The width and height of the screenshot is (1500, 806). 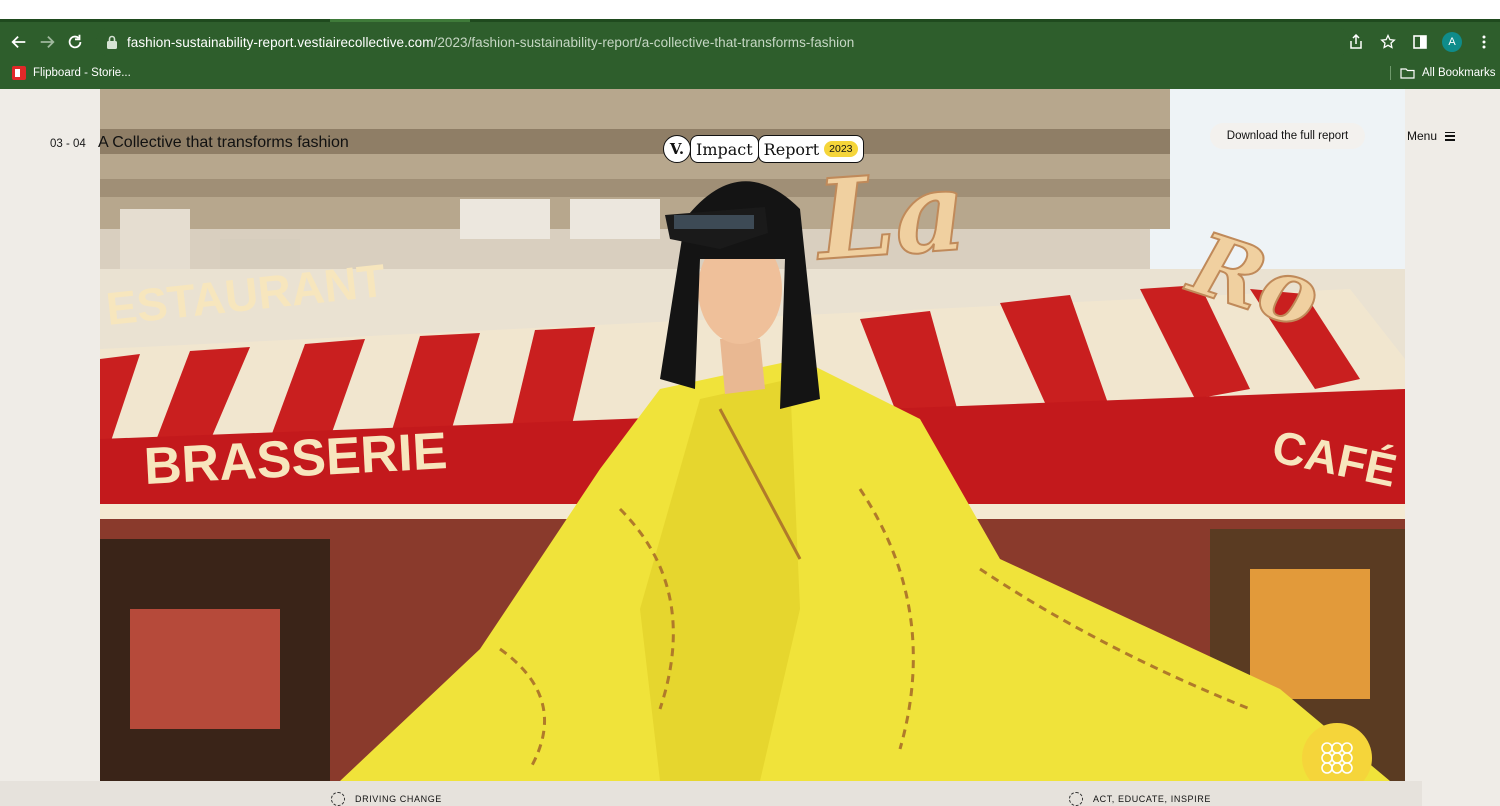 I want to click on grid-circles-icon, so click(x=1337, y=758).